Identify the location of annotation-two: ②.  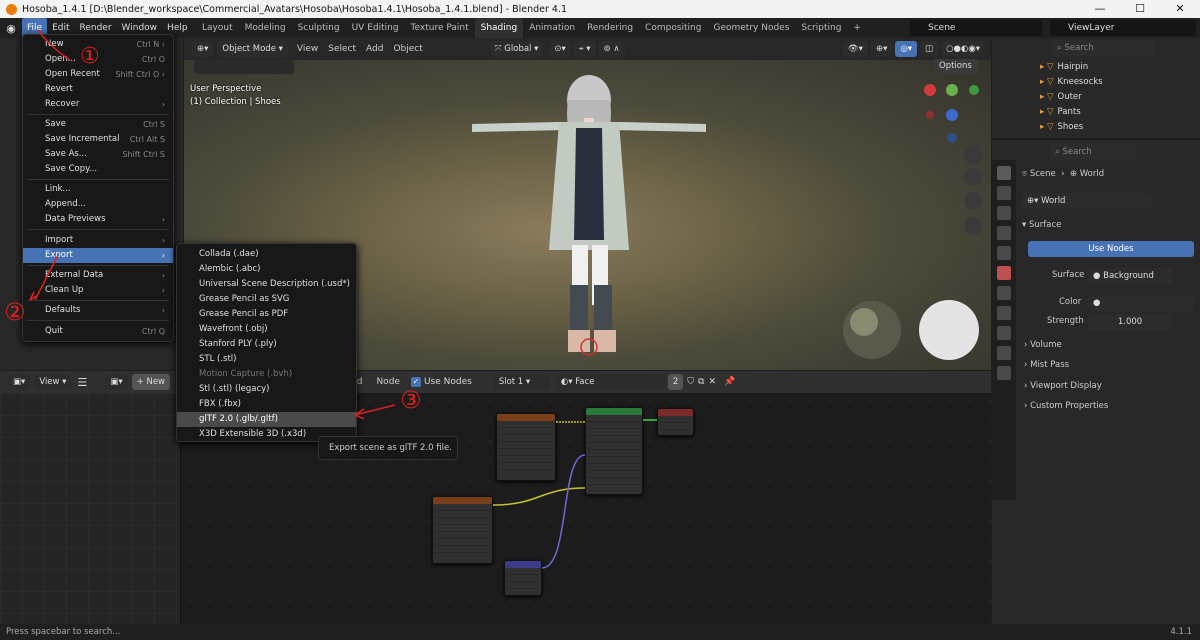
(15, 312).